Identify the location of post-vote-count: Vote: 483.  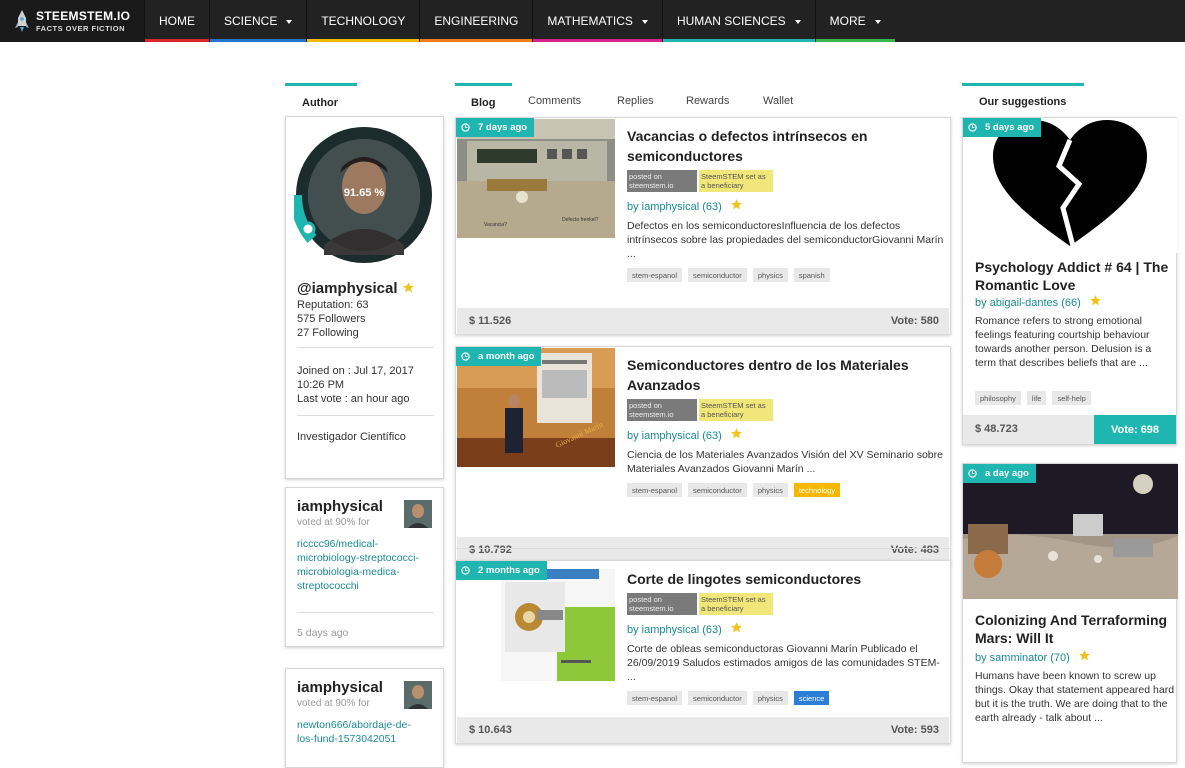
(914, 550).